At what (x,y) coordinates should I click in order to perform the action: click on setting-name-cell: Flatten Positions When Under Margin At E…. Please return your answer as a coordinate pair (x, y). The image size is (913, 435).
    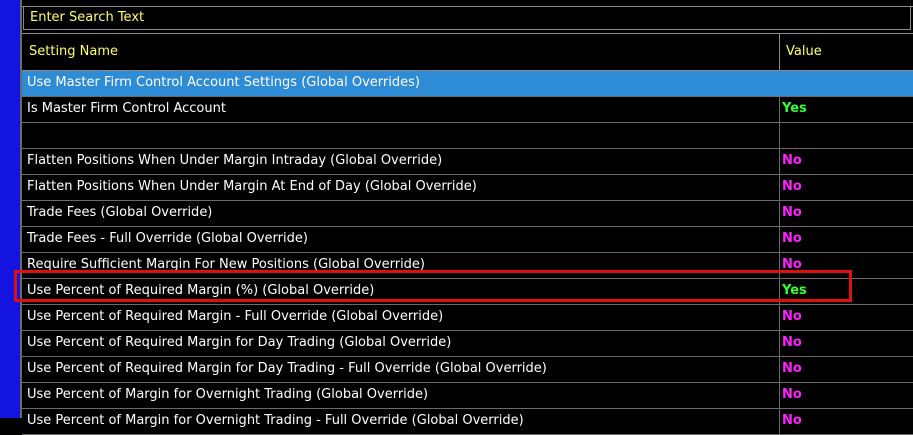
    Looking at the image, I should click on (252, 186).